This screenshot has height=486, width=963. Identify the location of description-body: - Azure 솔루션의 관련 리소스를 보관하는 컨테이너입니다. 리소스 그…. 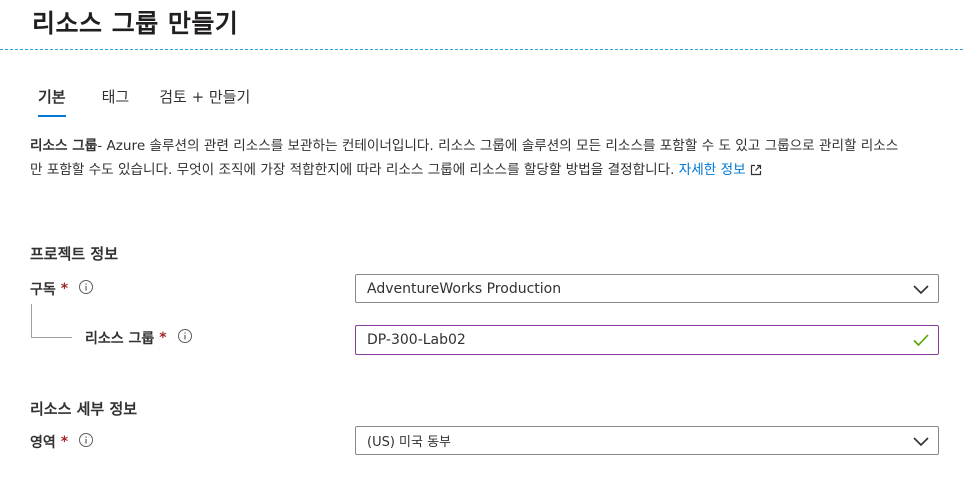
(464, 158).